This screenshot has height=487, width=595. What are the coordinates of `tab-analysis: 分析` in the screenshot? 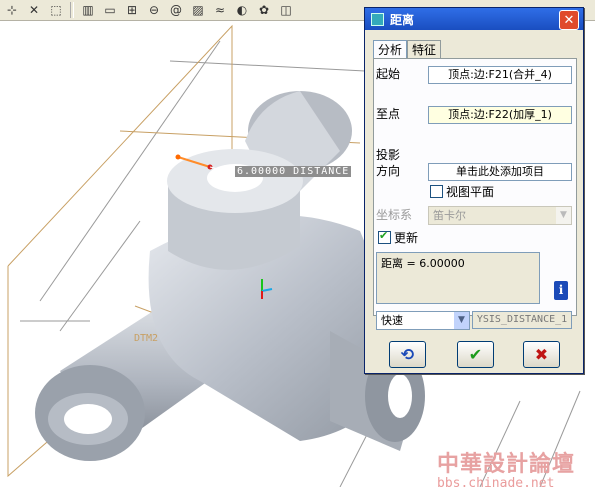 It's located at (390, 50).